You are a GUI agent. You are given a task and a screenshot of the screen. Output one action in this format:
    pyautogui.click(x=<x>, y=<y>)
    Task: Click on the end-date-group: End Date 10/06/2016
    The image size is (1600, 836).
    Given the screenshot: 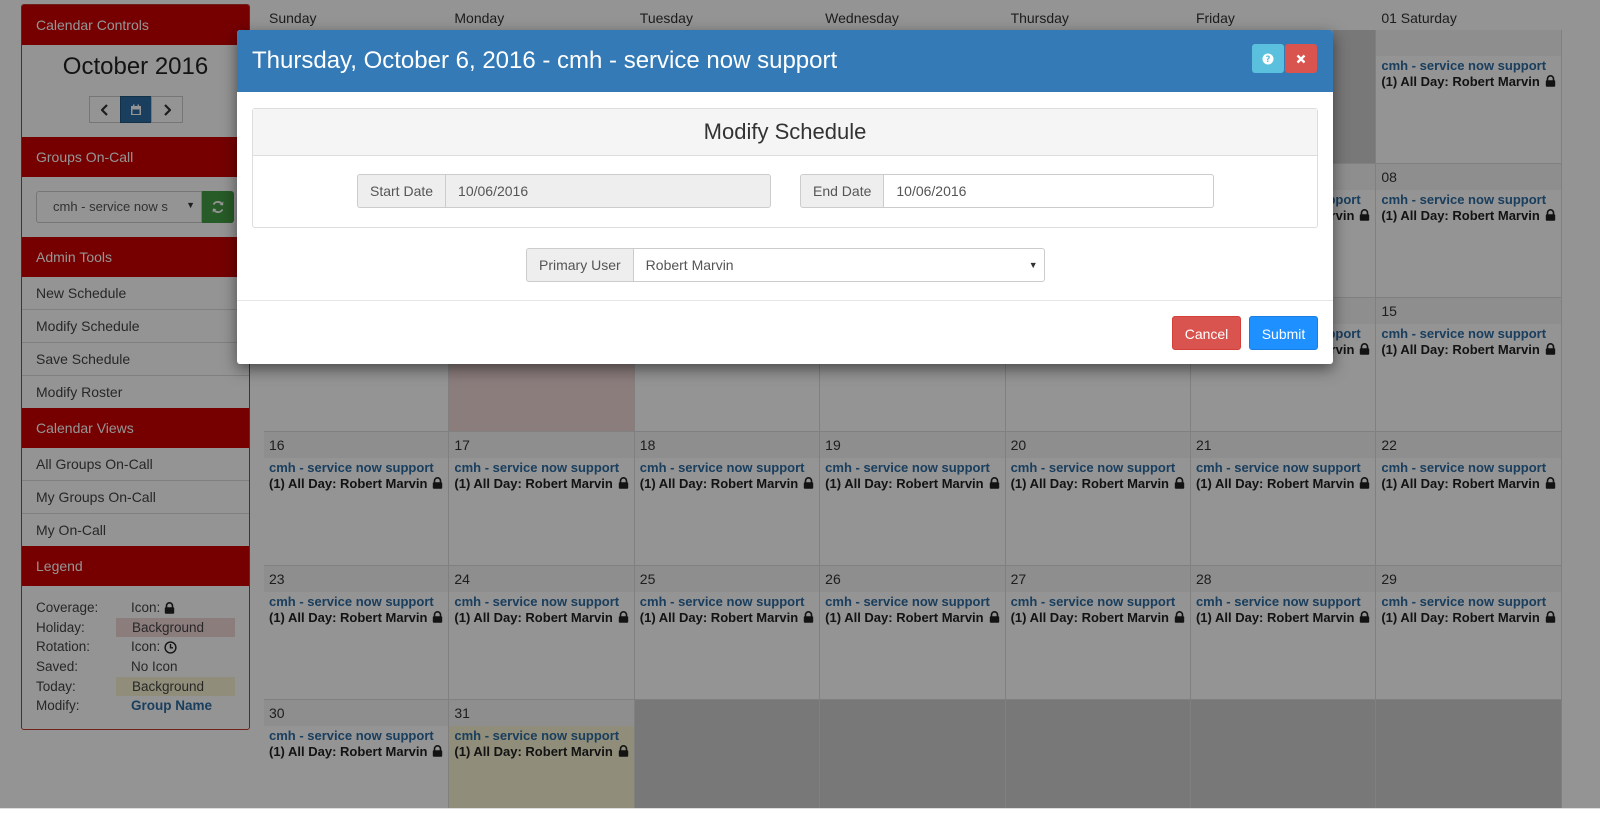 What is the action you would take?
    pyautogui.click(x=1007, y=191)
    